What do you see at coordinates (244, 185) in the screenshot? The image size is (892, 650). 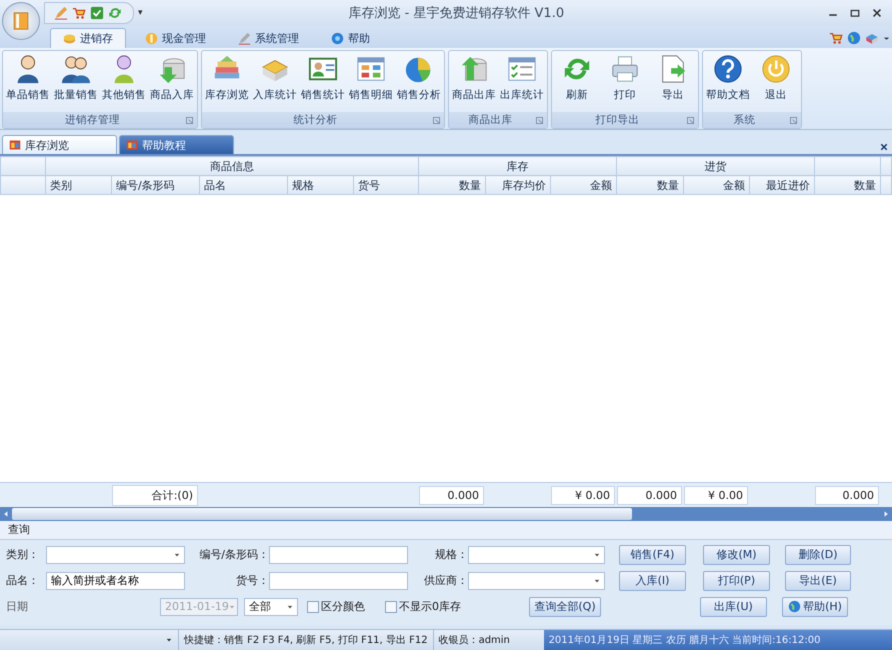 I see `column-header: 品名` at bounding box center [244, 185].